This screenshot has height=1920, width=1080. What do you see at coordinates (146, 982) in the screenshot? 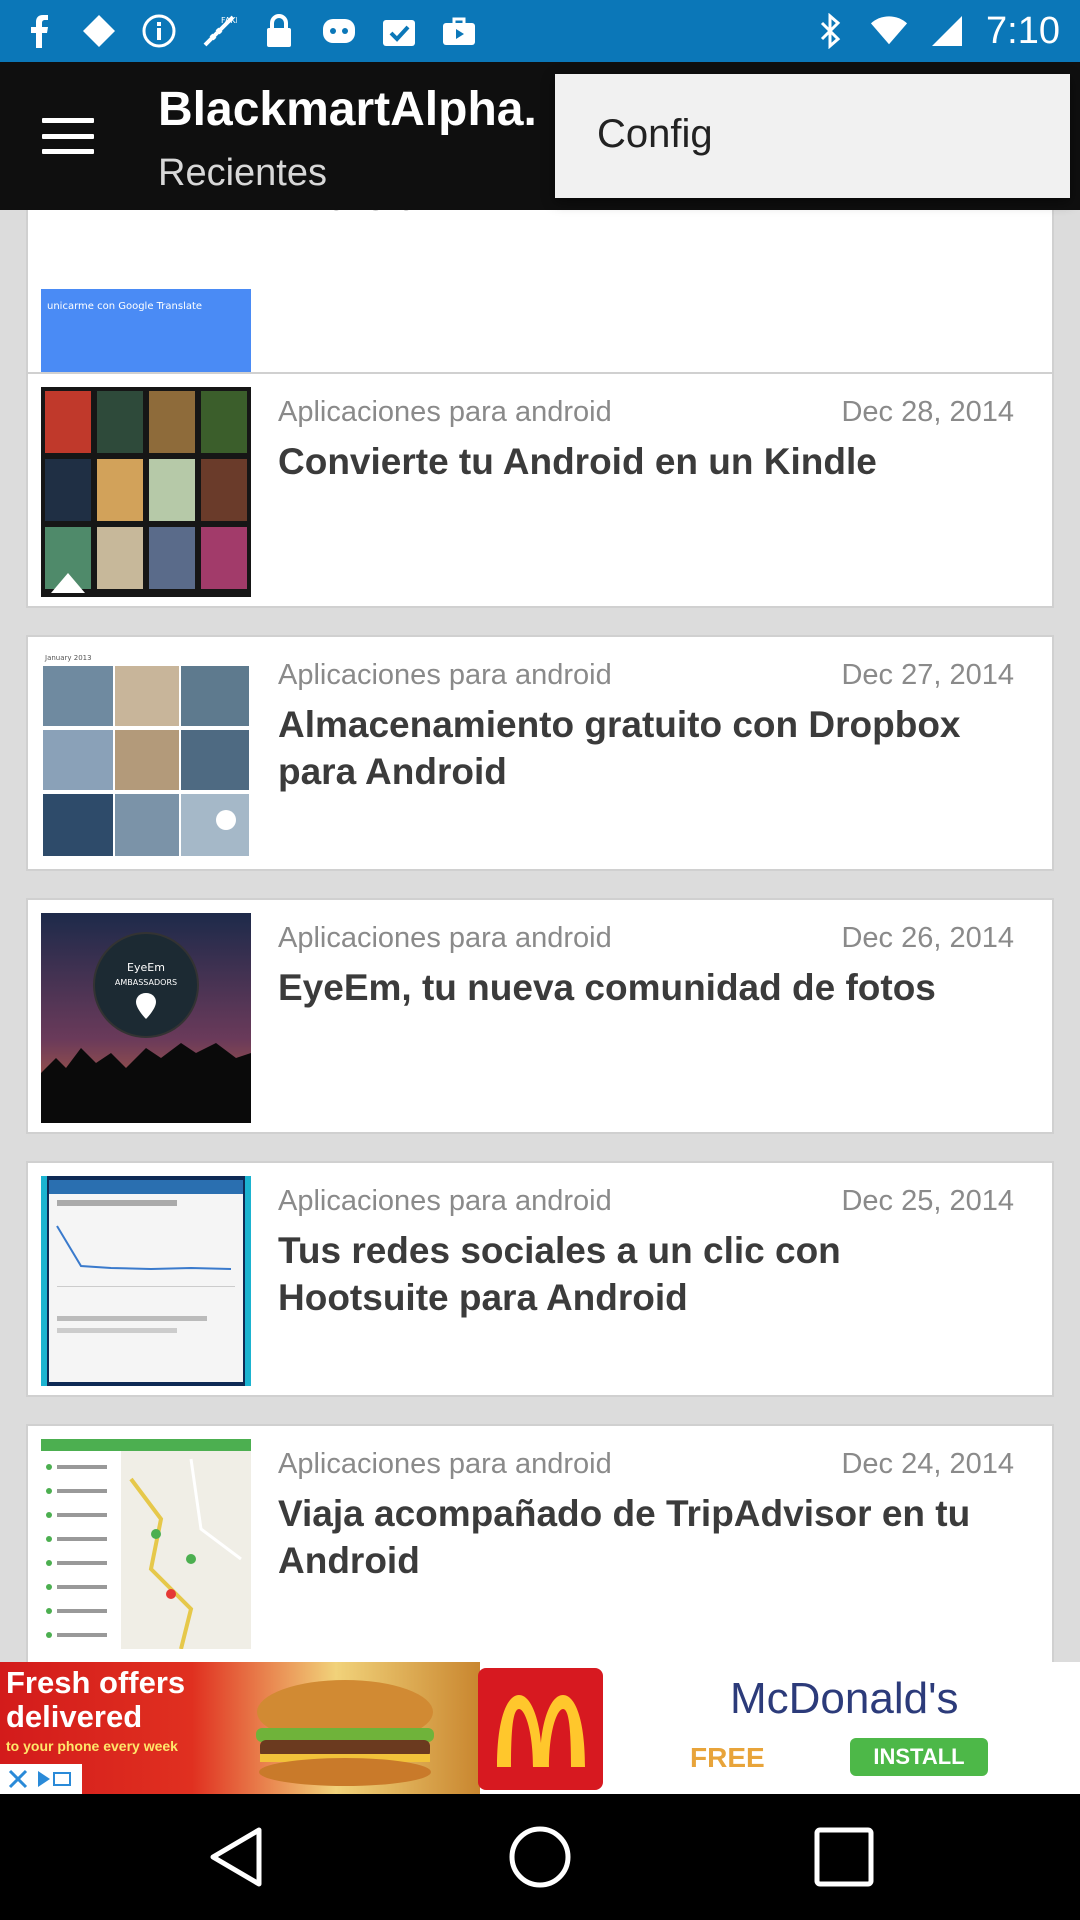
I see `eyeem-subcaption: AMBASSADORS` at bounding box center [146, 982].